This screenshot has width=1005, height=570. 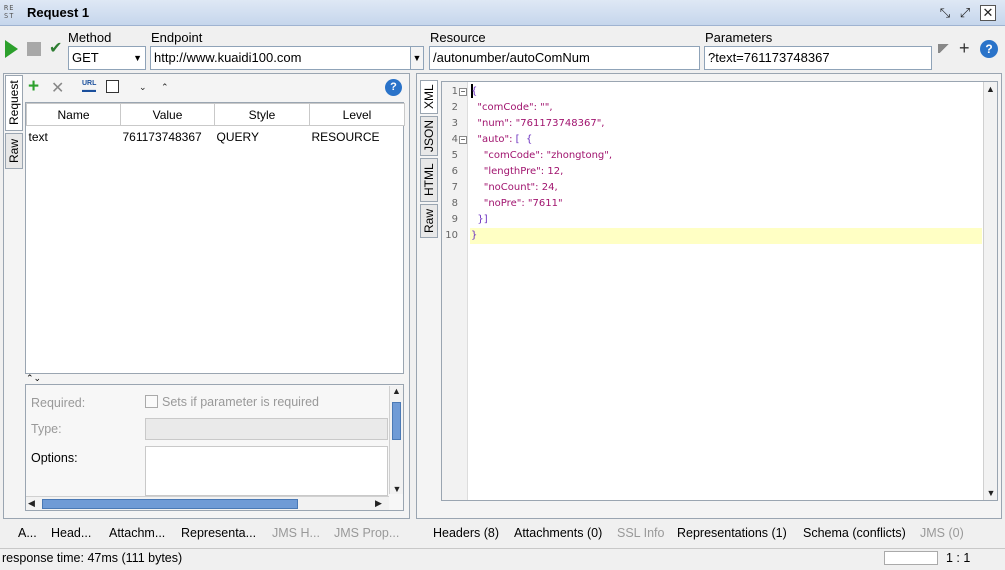 What do you see at coordinates (167, 114) in the screenshot?
I see `column-header-value: Value` at bounding box center [167, 114].